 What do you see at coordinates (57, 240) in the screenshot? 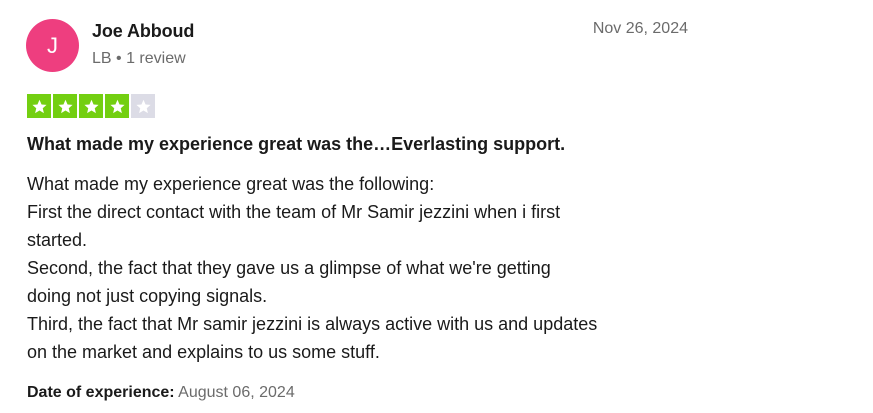
I see `review-body-line: started.` at bounding box center [57, 240].